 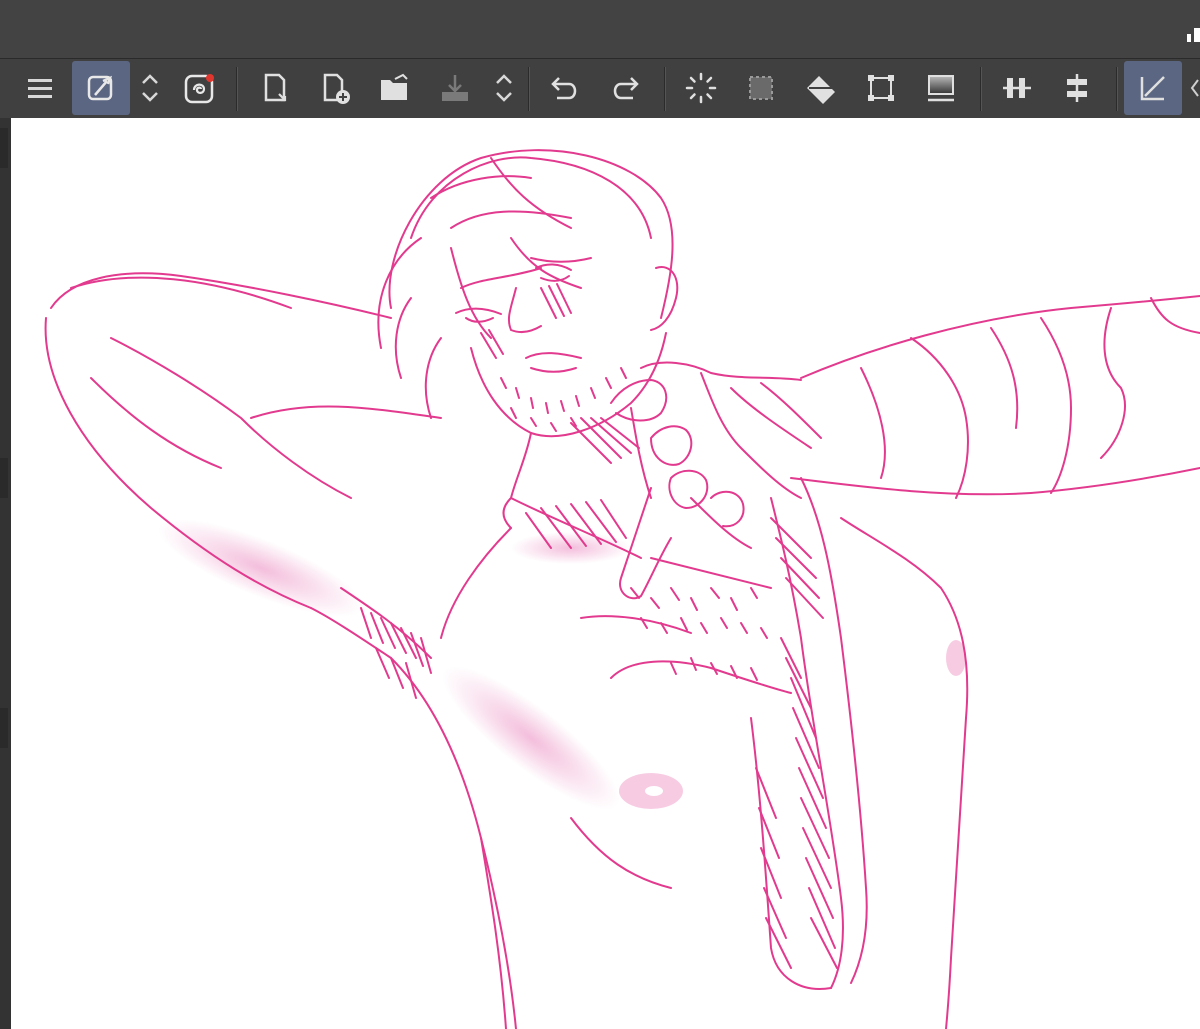 I want to click on spinner-icon, so click(x=701, y=88).